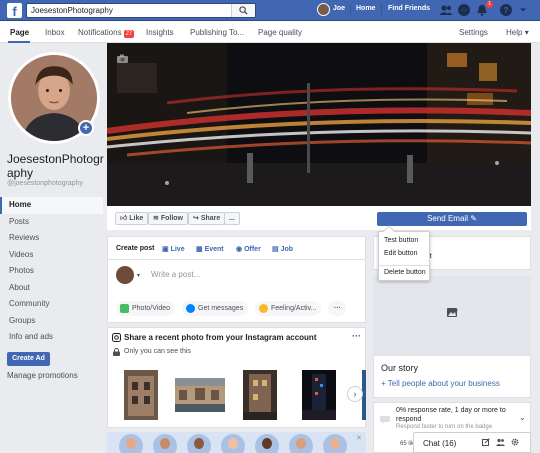  What do you see at coordinates (409, 8) in the screenshot?
I see `find-friends-link: Find Friends` at bounding box center [409, 8].